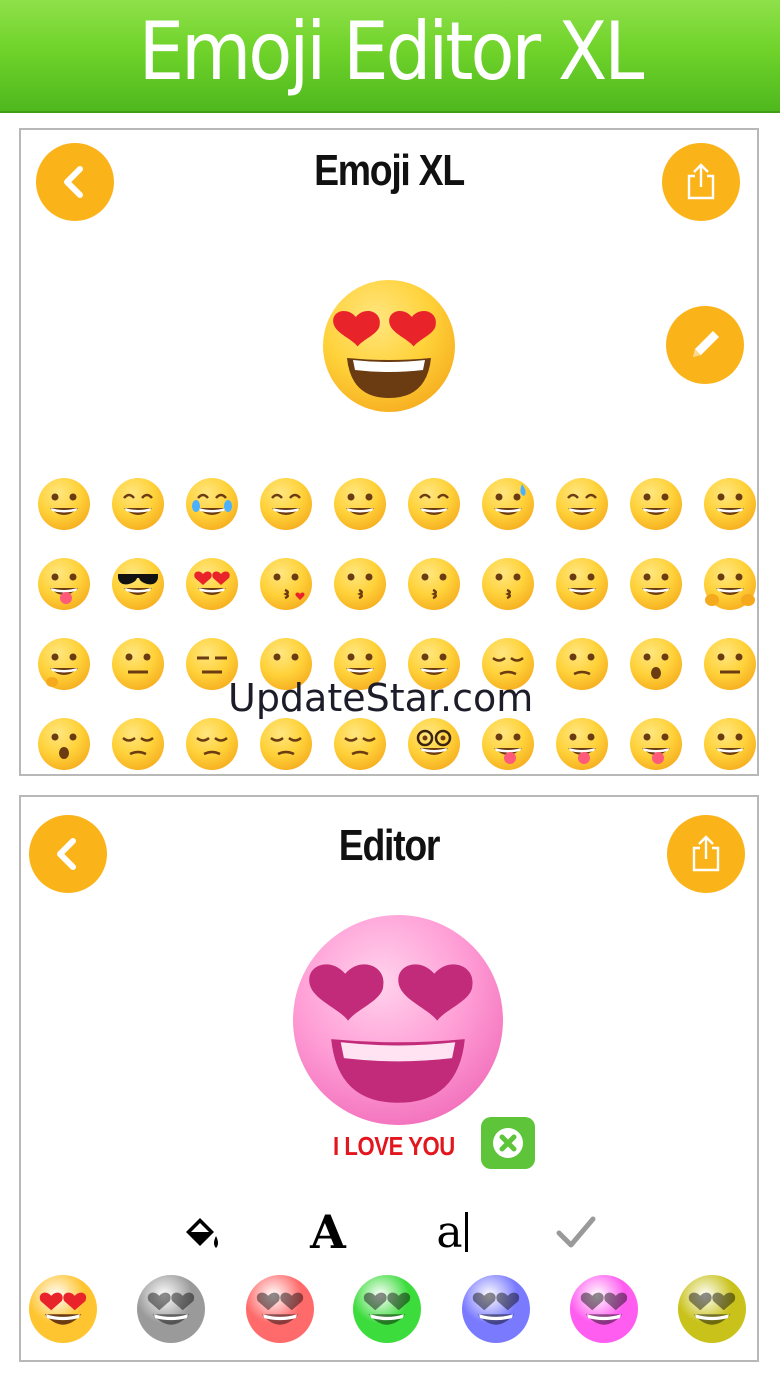  I want to click on yum-icon, so click(64, 584).